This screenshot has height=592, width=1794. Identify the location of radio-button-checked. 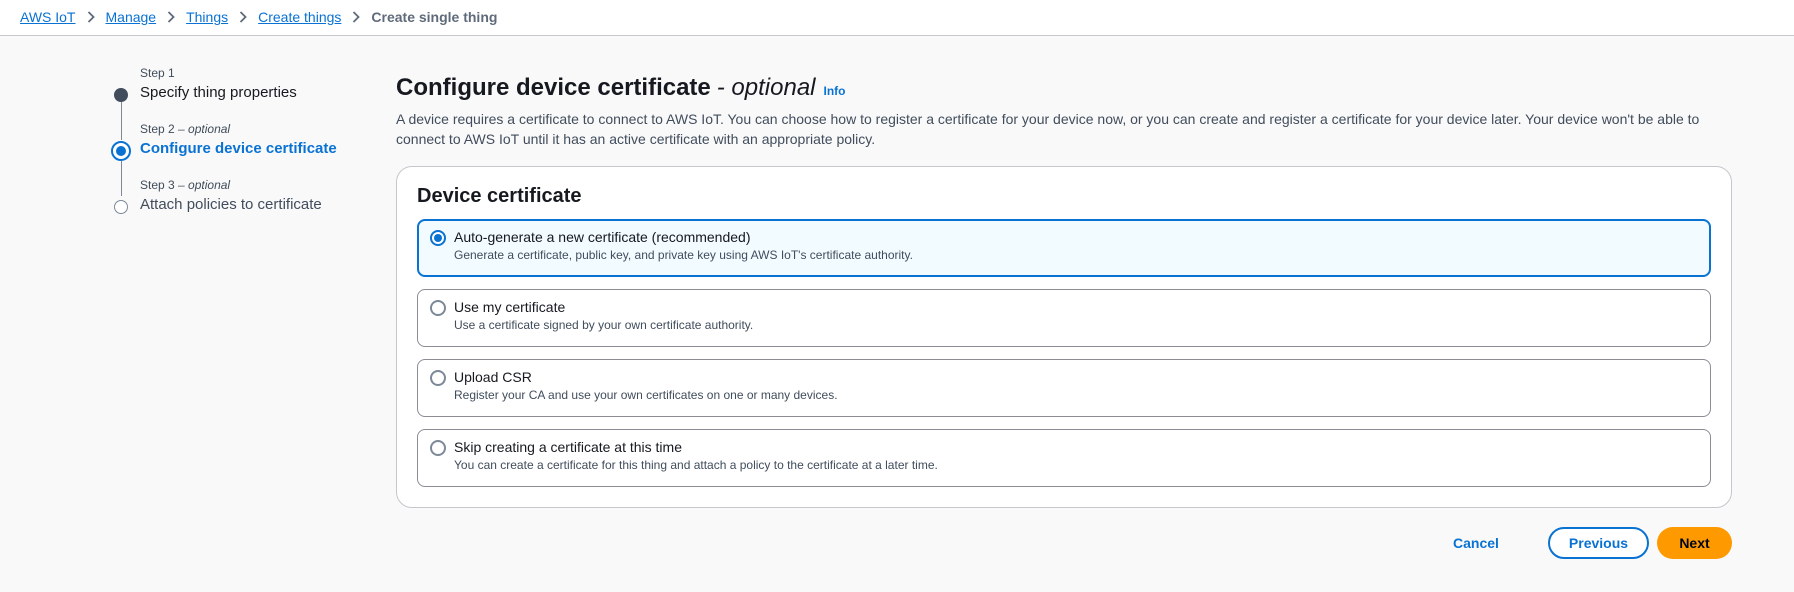
(438, 238).